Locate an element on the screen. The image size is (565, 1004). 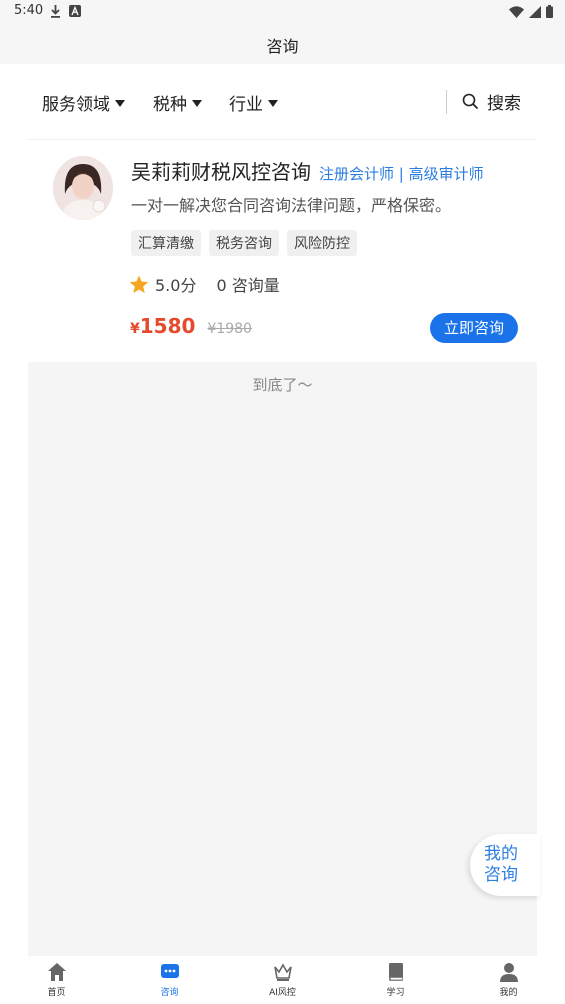
price-row: ¥1580 ¥1980 is located at coordinates (191, 326).